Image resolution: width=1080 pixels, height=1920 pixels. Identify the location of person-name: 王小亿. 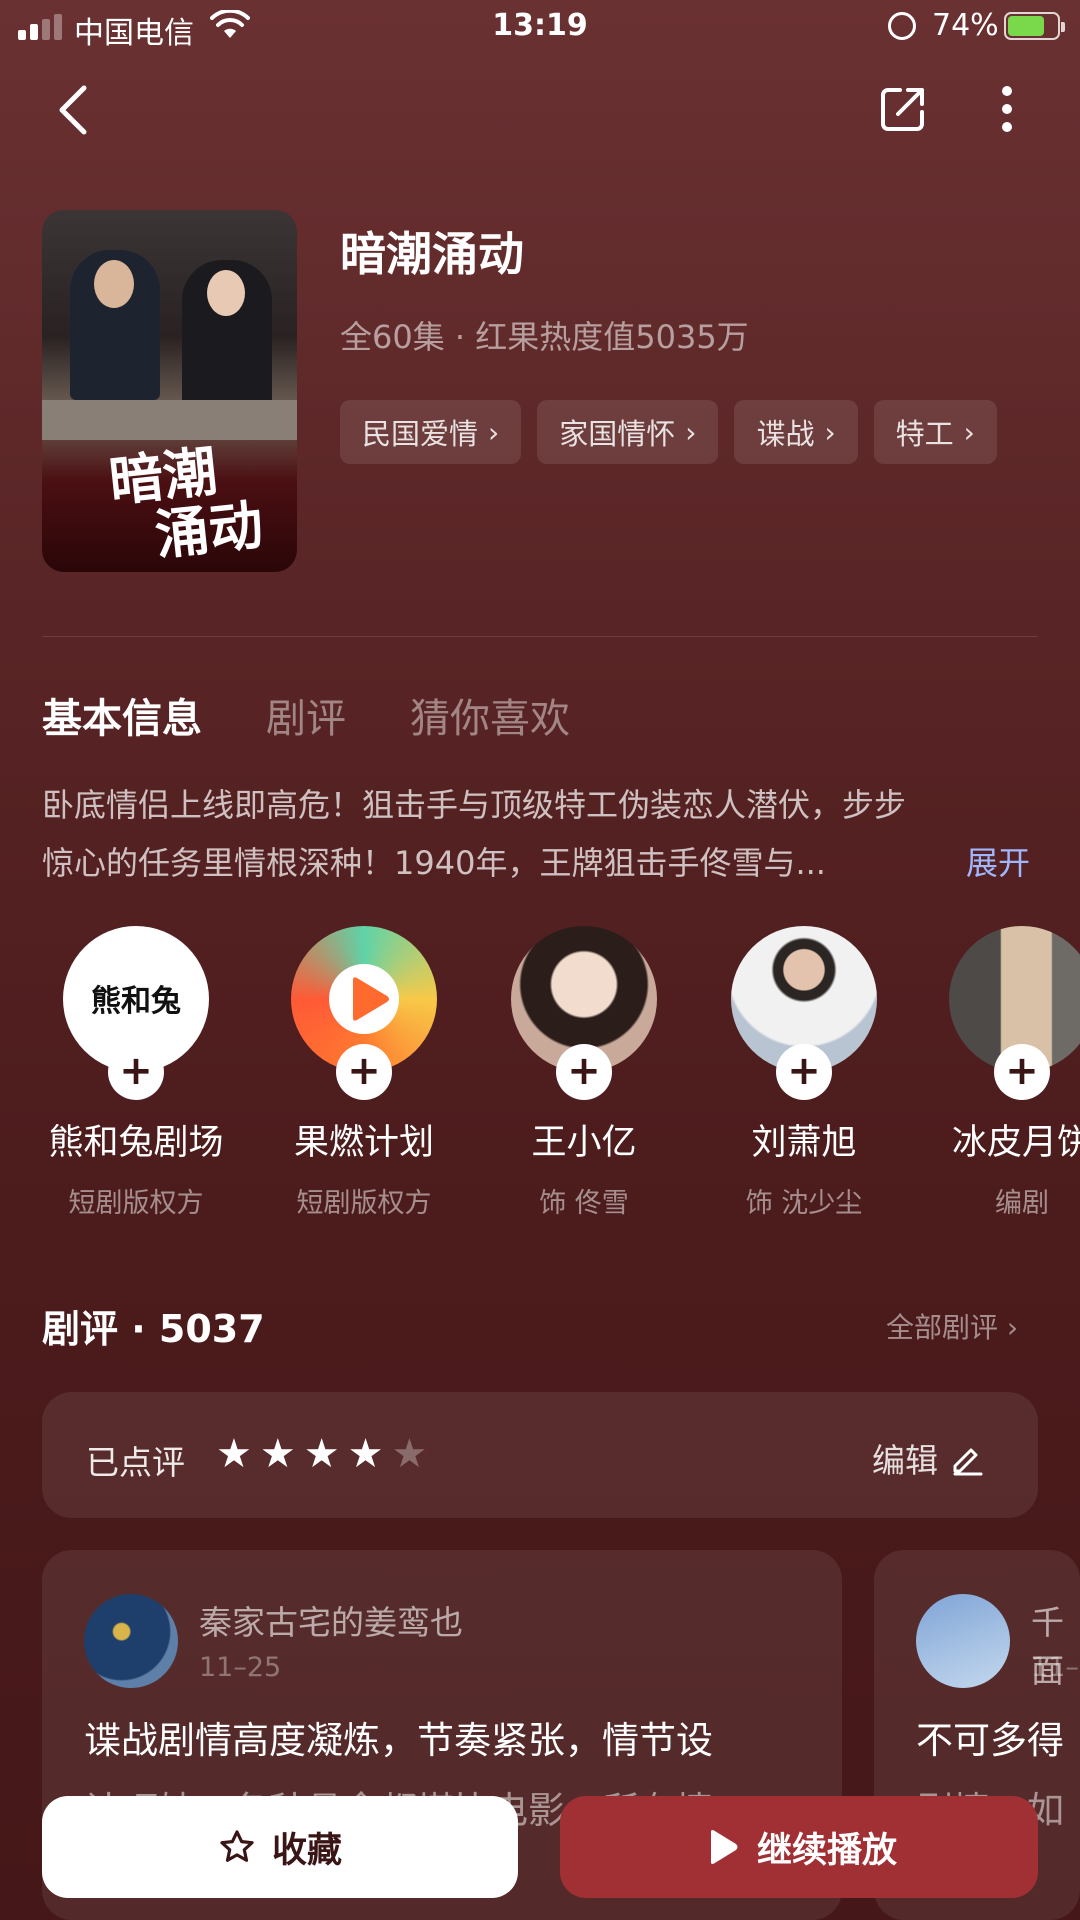
(584, 1143).